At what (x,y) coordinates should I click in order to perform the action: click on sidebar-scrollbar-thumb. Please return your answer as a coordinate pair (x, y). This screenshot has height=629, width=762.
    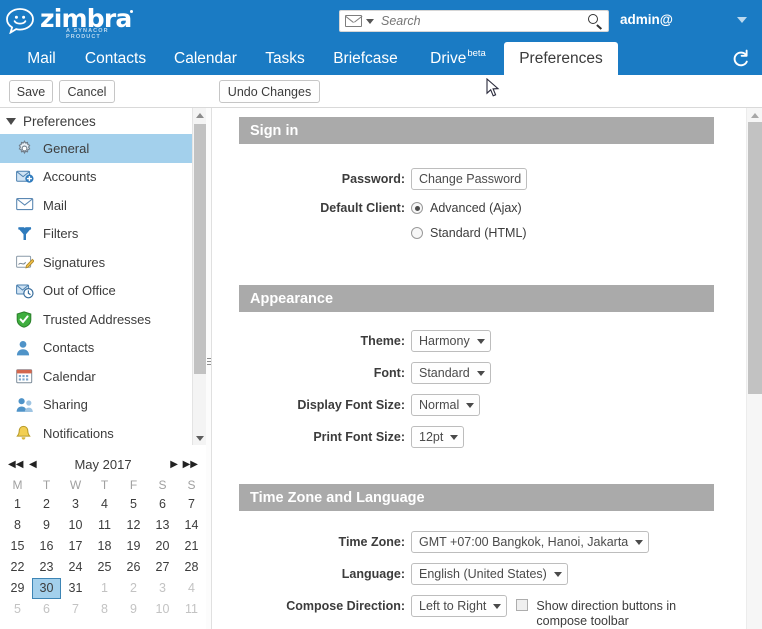
    Looking at the image, I should click on (200, 249).